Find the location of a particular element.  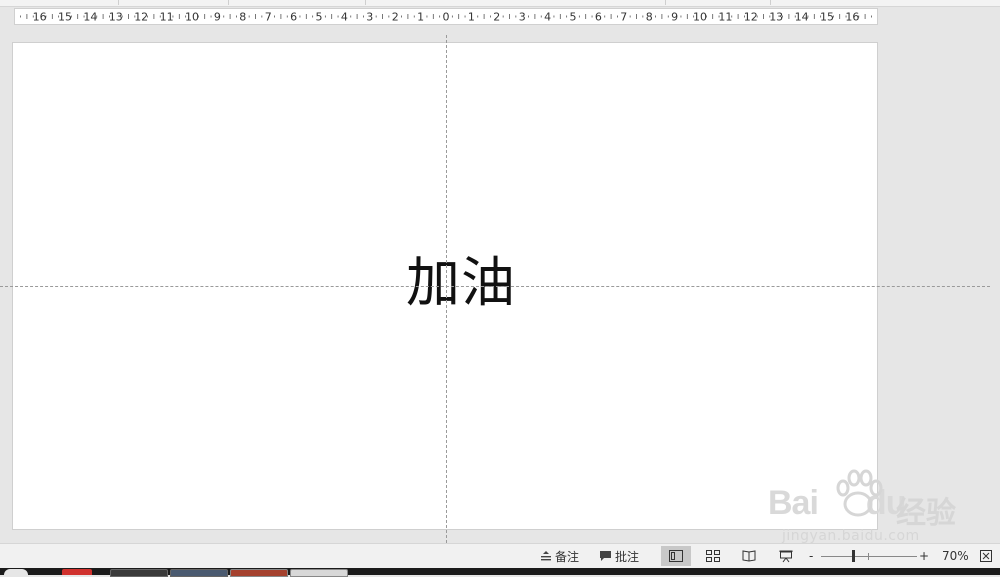

normal-view-button is located at coordinates (676, 556).